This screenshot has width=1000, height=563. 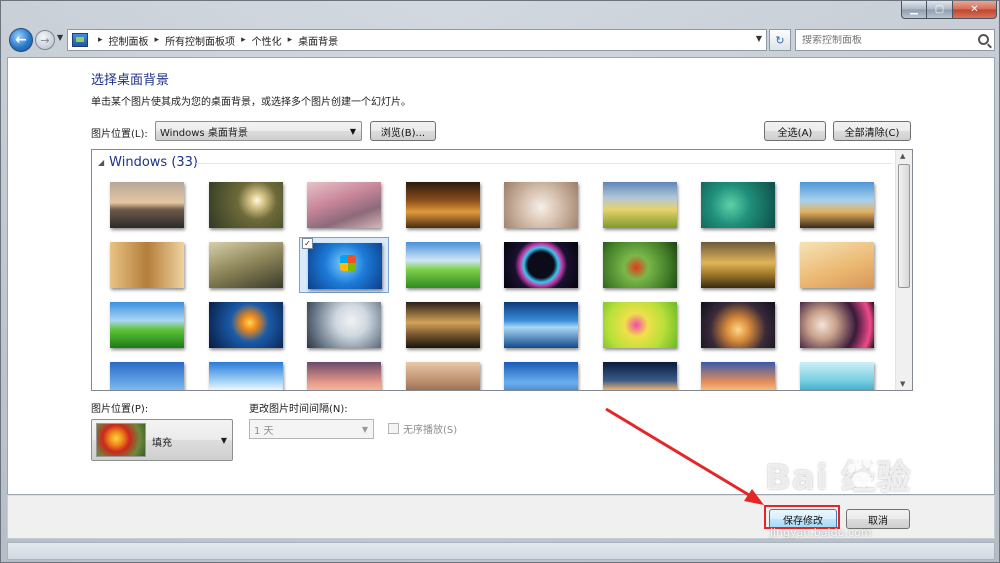 I want to click on wallpaper-thumbnail-teal-horizon, so click(x=844, y=376).